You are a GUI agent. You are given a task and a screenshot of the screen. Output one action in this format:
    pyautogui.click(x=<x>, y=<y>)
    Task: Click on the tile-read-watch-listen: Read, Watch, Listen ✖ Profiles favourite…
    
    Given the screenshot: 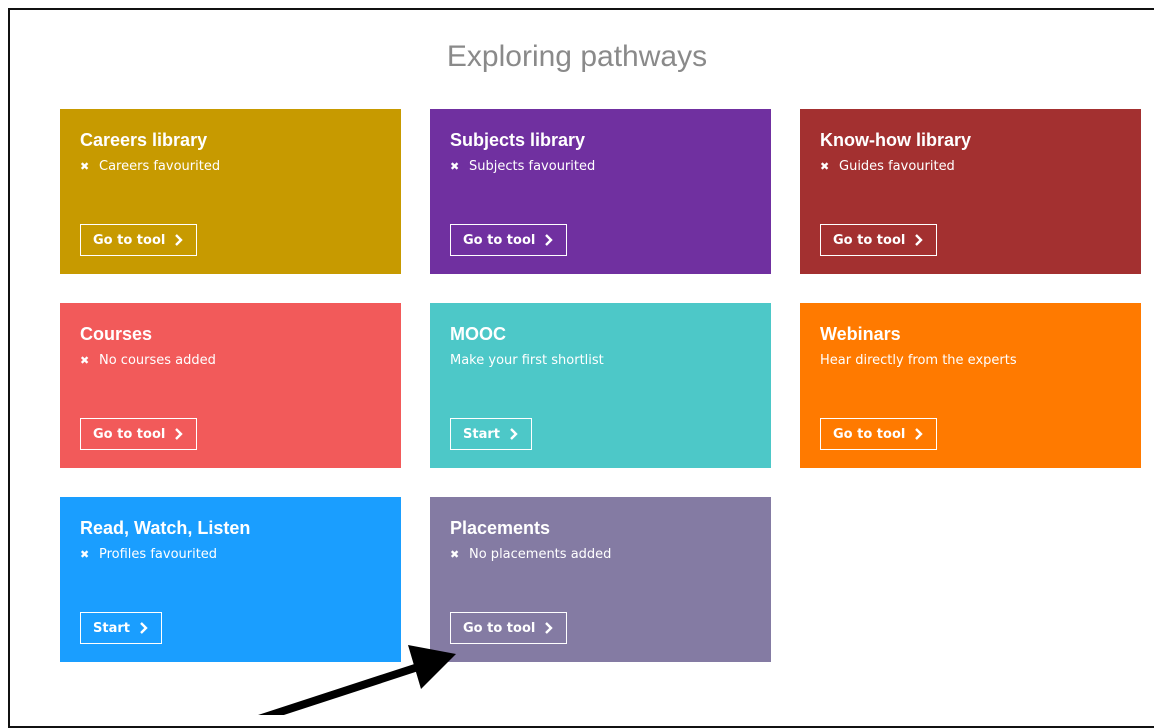 What is the action you would take?
    pyautogui.click(x=230, y=579)
    